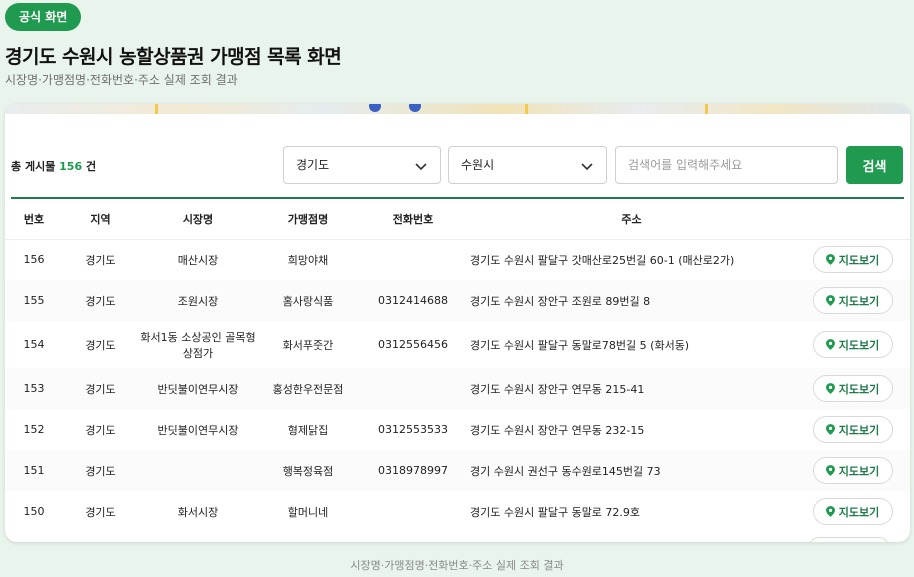 The height and width of the screenshot is (577, 914). What do you see at coordinates (555, 512) in the screenshot?
I see `cell-address: 경기도 수원시 팔달구 동말로 72.9호` at bounding box center [555, 512].